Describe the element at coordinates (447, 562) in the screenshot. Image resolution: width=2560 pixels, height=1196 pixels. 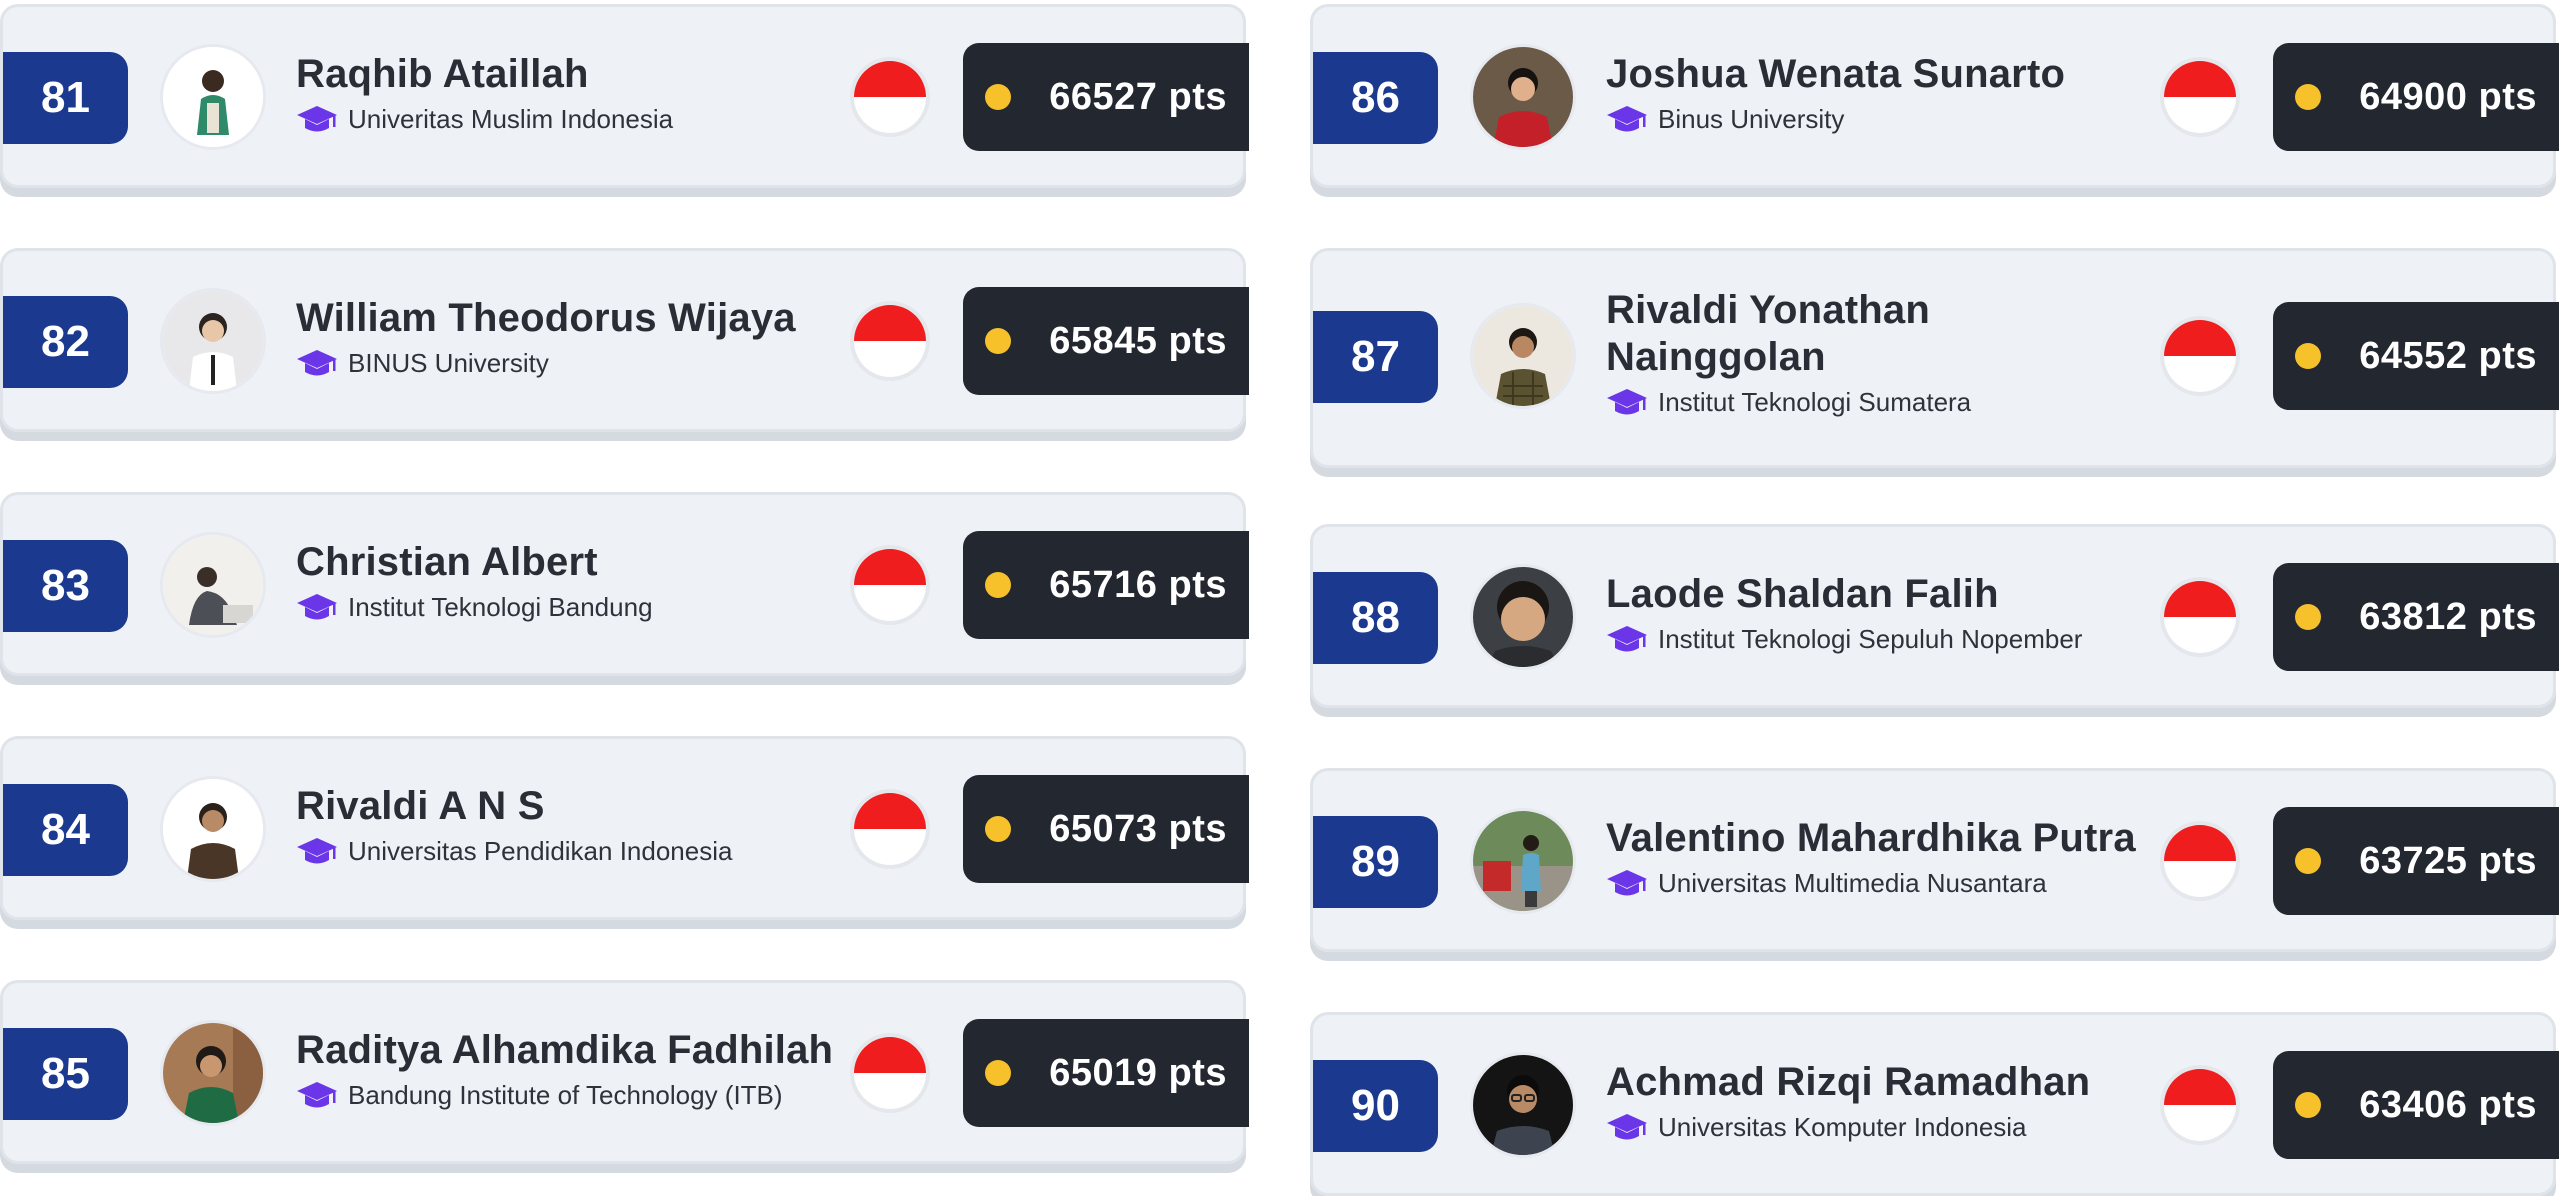
I see `player-name: Christian Albert` at that location.